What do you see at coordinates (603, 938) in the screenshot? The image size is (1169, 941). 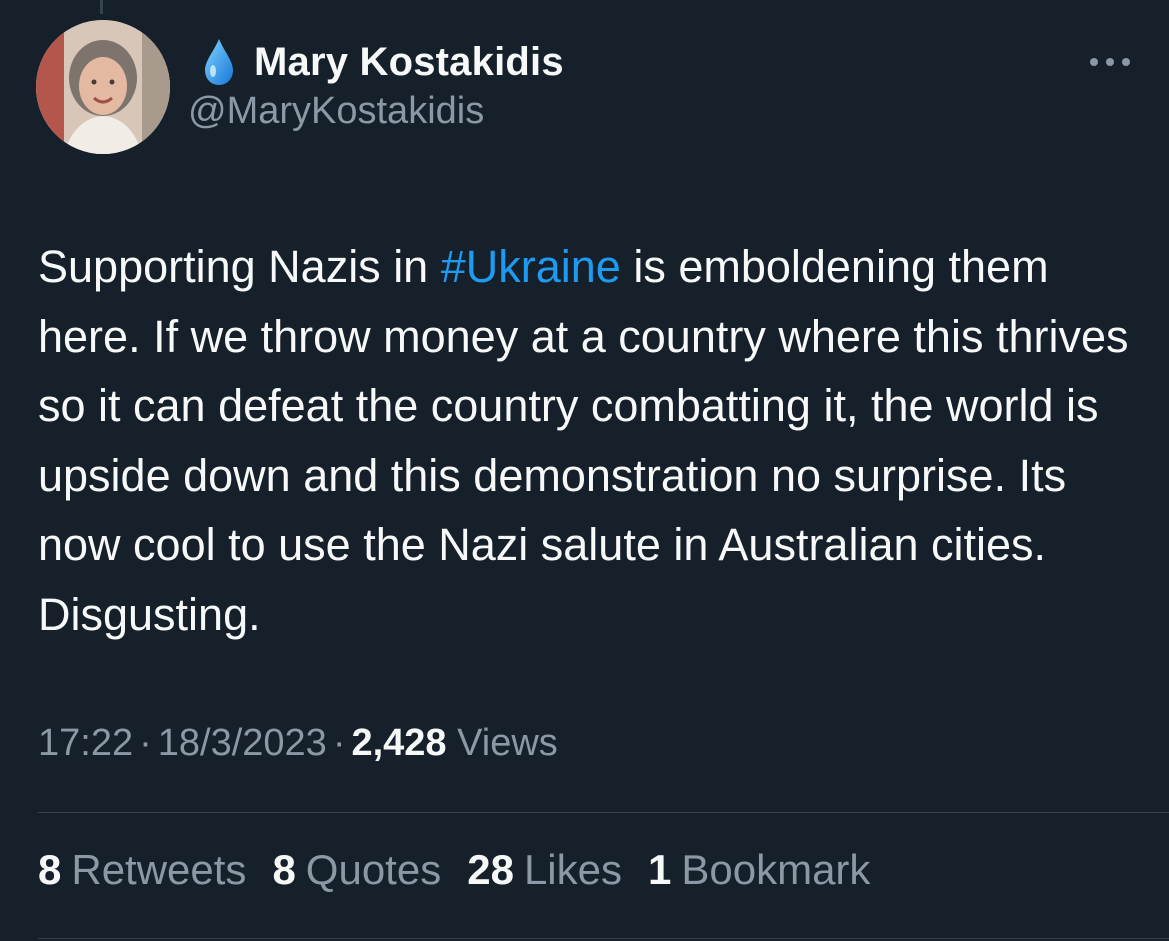 I see `divider-bottom` at bounding box center [603, 938].